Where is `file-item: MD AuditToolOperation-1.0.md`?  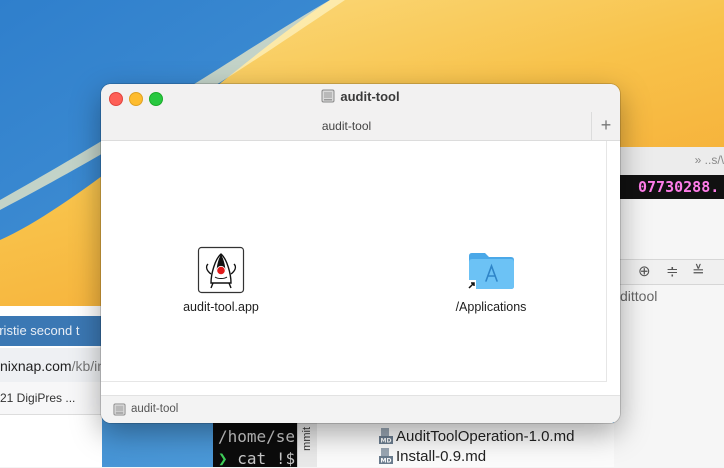
file-item: MD AuditToolOperation-1.0.md is located at coordinates (476, 438).